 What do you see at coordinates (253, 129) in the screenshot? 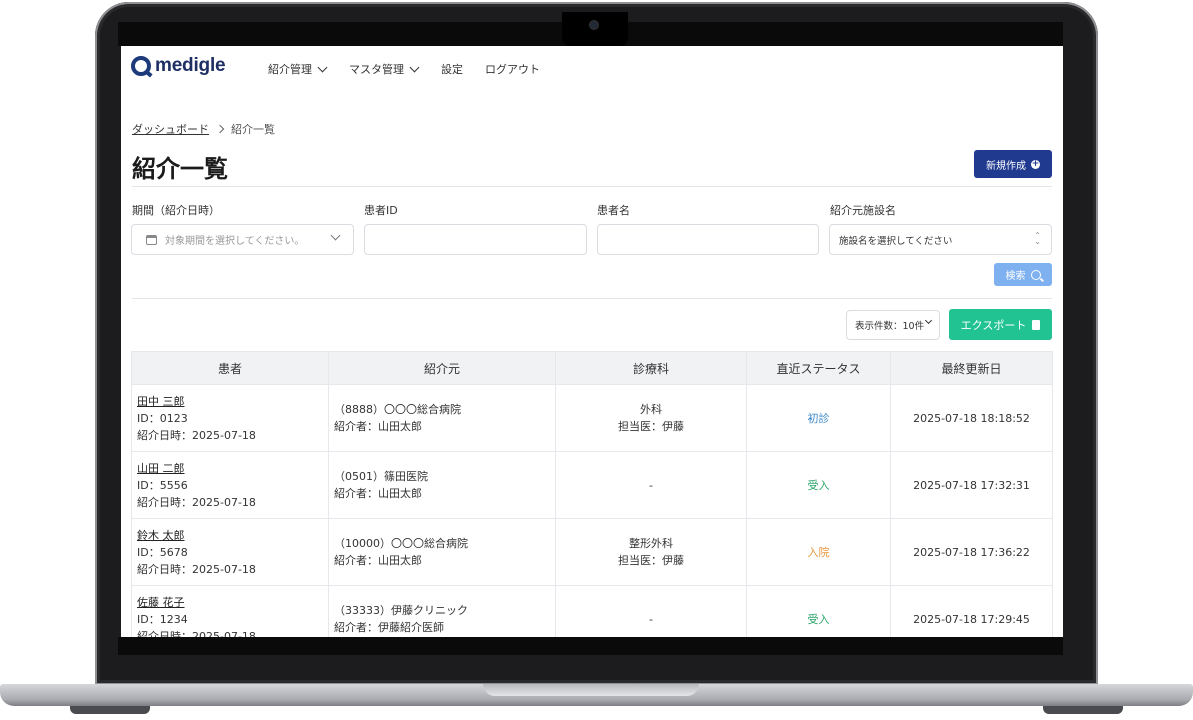
I see `breadcrumb-current: 紹介一覧` at bounding box center [253, 129].